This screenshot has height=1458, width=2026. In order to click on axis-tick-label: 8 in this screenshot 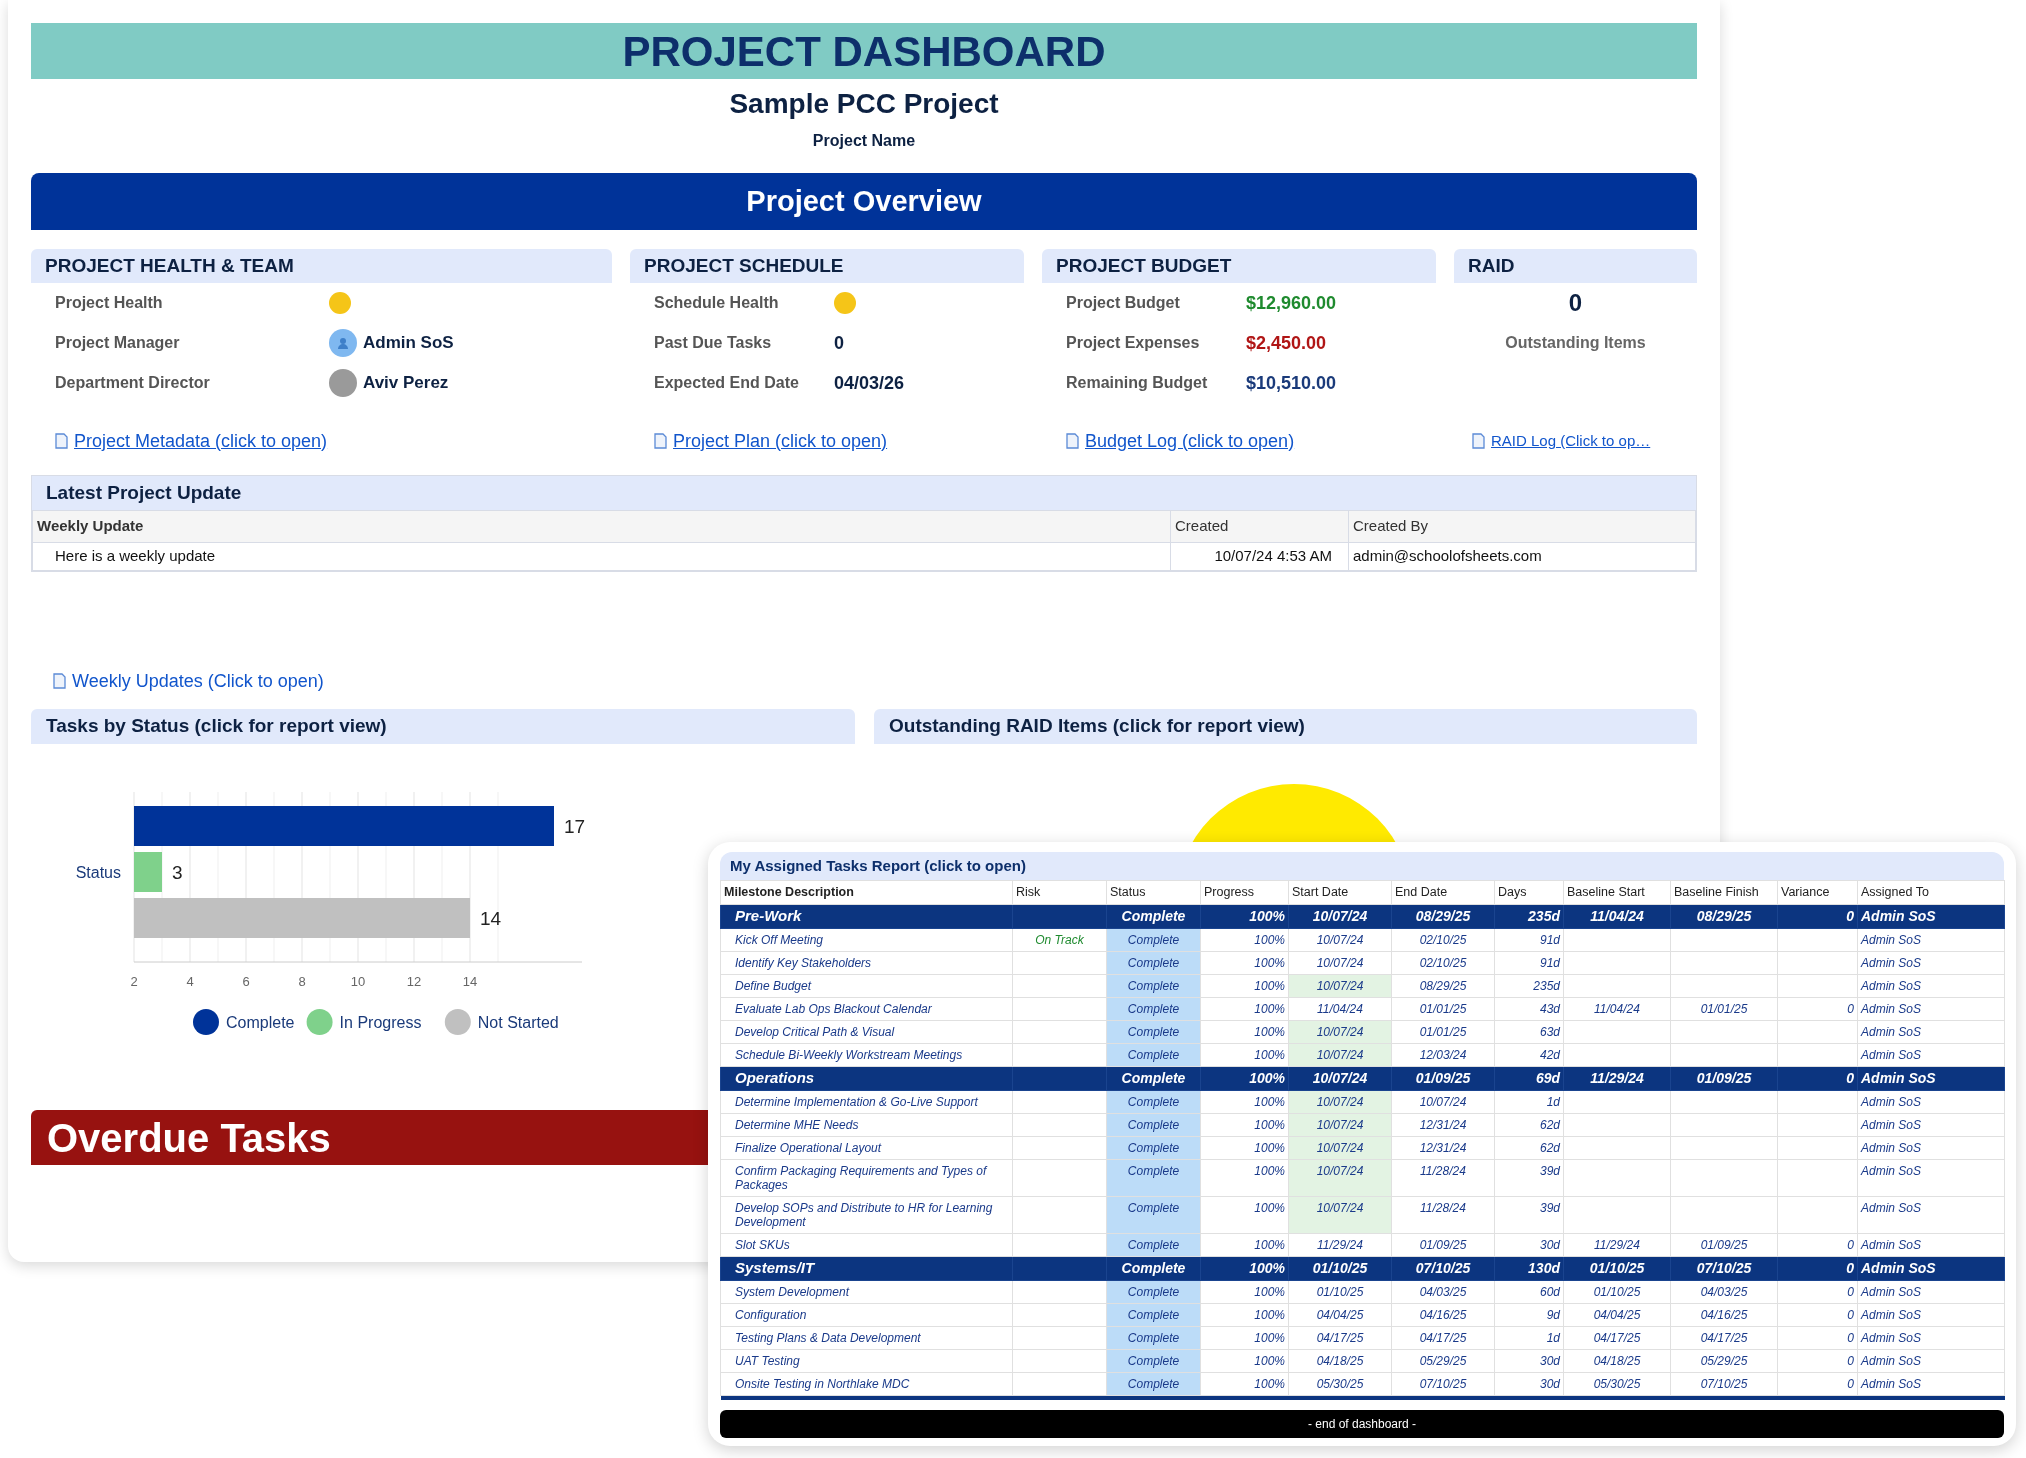, I will do `click(302, 981)`.